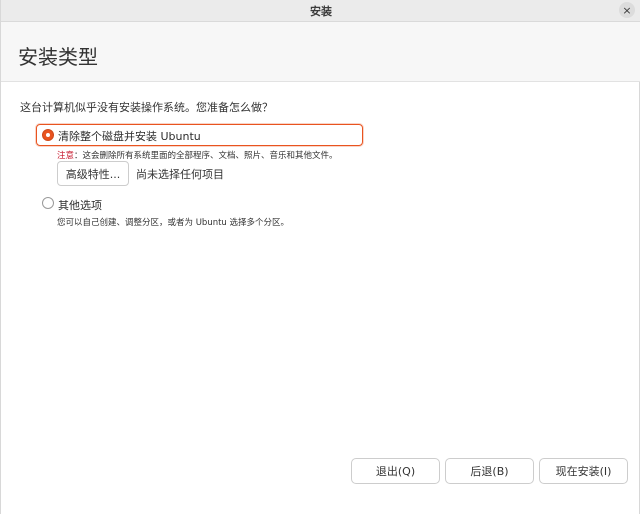 Image resolution: width=640 pixels, height=514 pixels. Describe the element at coordinates (489, 471) in the screenshot. I see `back-button: 后退(B)` at that location.